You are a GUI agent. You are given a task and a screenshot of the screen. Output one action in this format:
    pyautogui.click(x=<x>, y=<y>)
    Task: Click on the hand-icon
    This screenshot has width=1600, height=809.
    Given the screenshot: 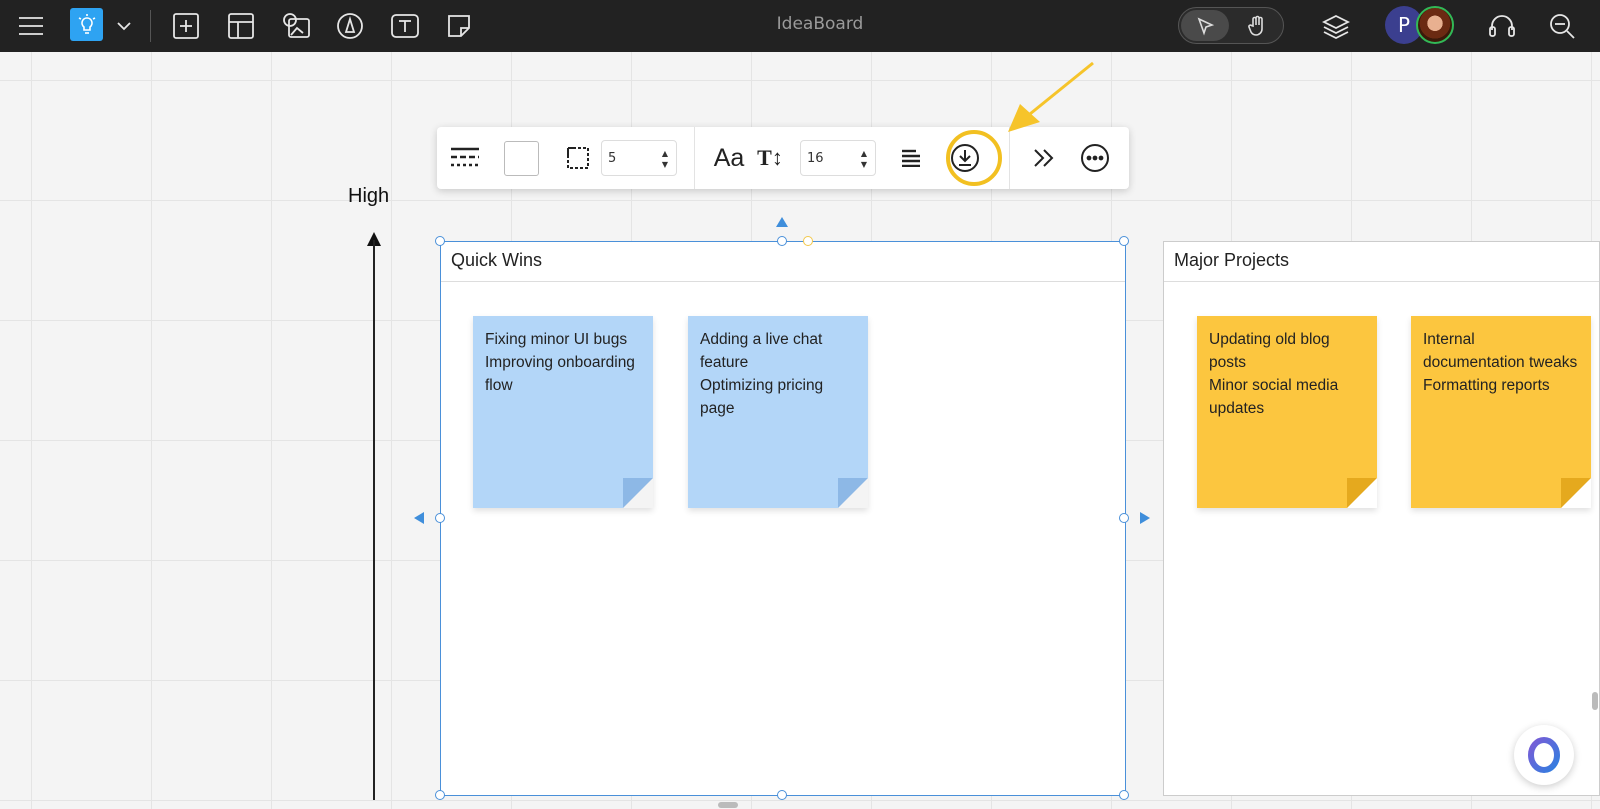 What is the action you would take?
    pyautogui.click(x=1257, y=25)
    